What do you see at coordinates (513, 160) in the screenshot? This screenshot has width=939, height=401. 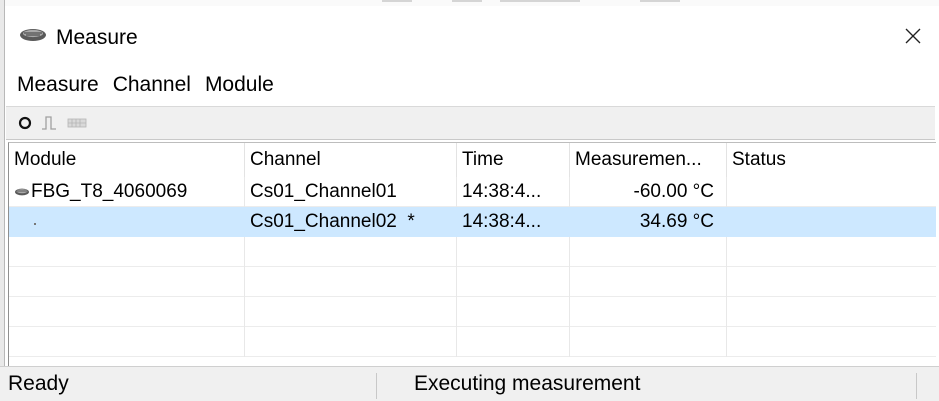 I see `column-header-time: Time` at bounding box center [513, 160].